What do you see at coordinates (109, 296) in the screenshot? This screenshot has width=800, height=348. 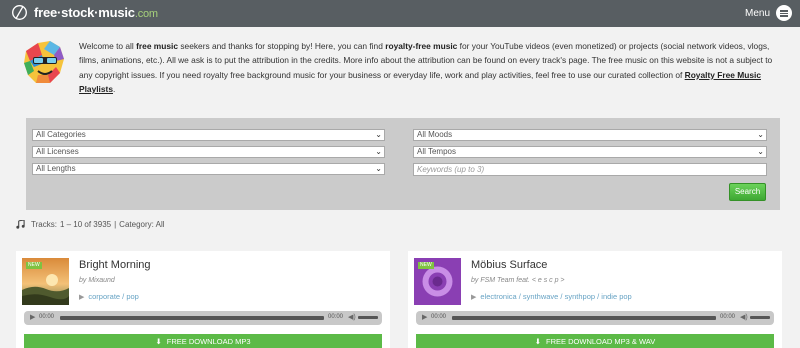 I see `track-genres: ▶ corporate / pop` at bounding box center [109, 296].